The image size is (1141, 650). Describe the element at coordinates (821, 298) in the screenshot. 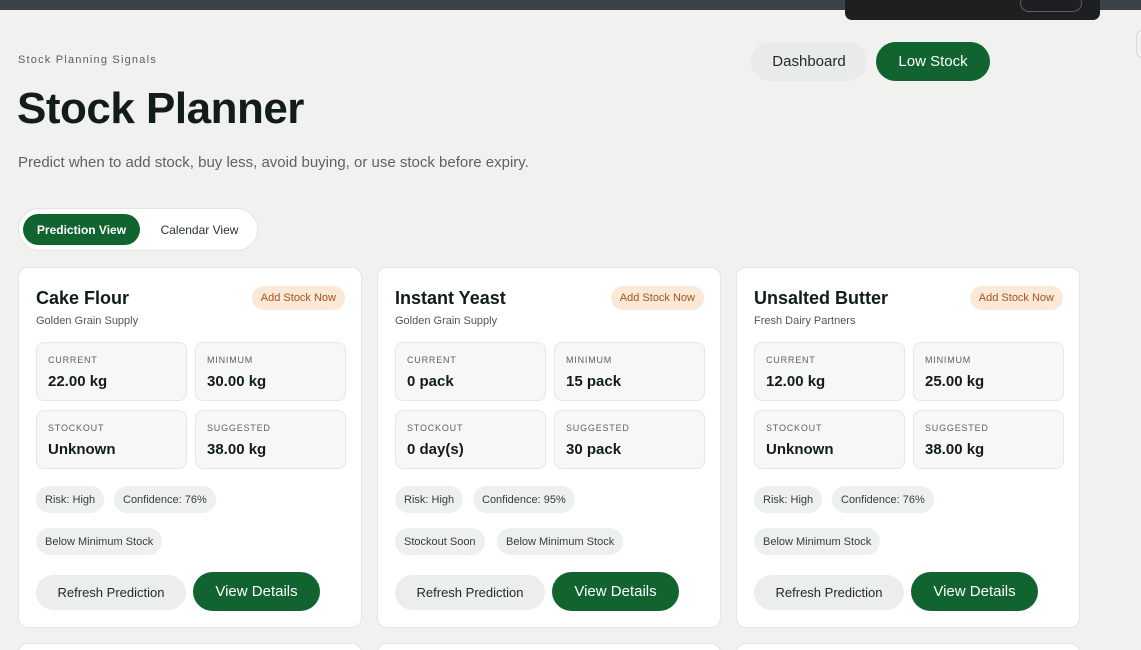

I see `product-name: Unsalted Butter` at that location.